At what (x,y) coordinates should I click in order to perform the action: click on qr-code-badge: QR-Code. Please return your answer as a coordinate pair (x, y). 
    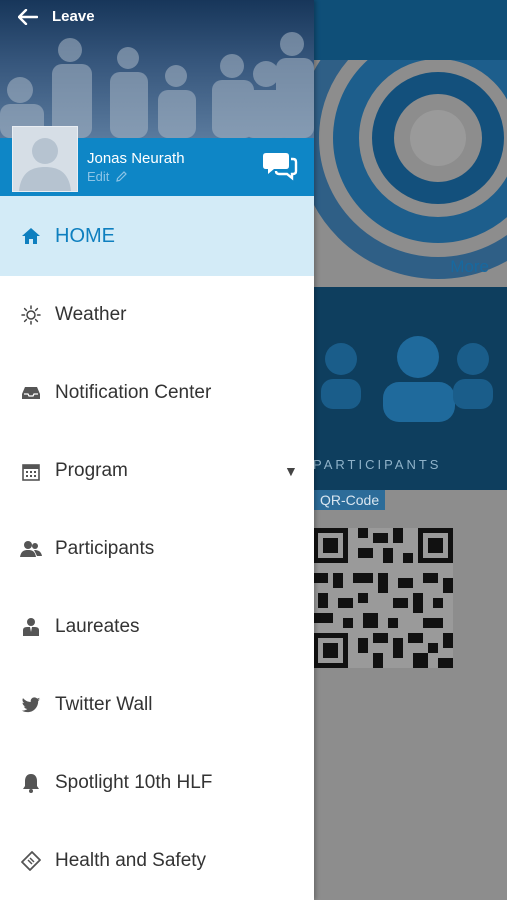
    Looking at the image, I should click on (350, 500).